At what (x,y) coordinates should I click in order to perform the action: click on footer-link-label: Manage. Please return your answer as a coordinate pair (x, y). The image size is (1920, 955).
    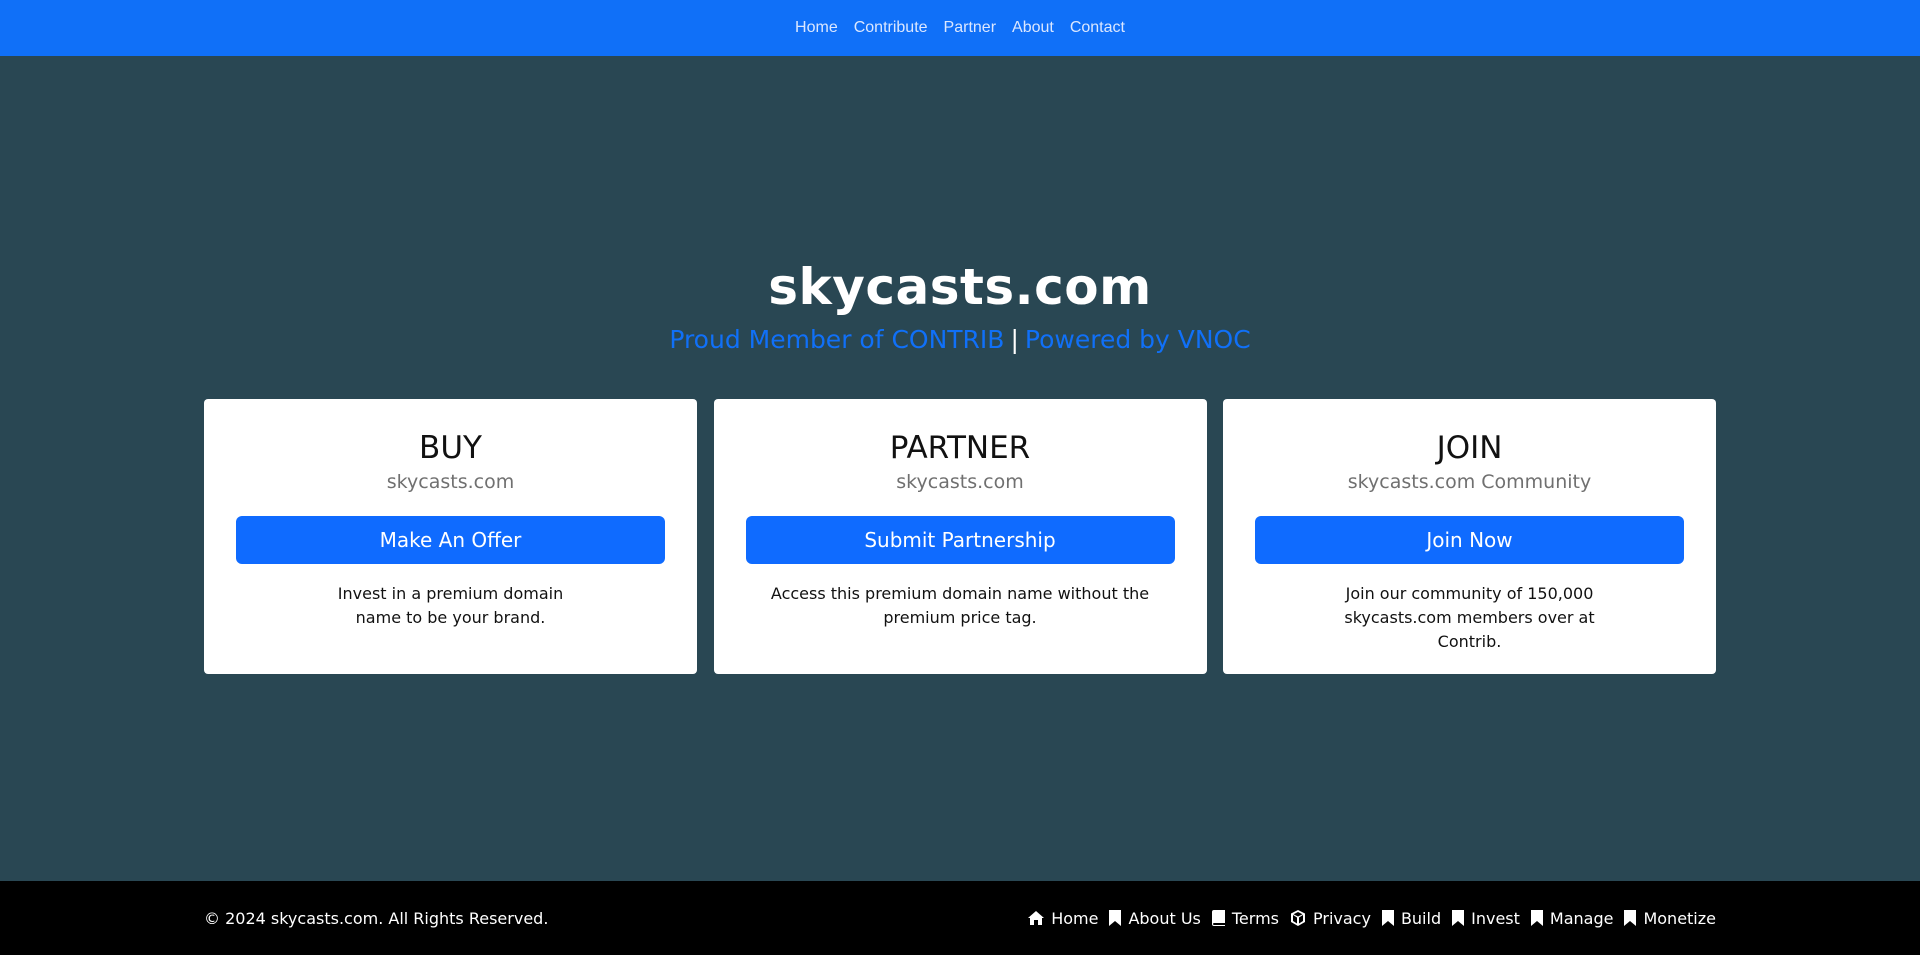
    Looking at the image, I should click on (1581, 918).